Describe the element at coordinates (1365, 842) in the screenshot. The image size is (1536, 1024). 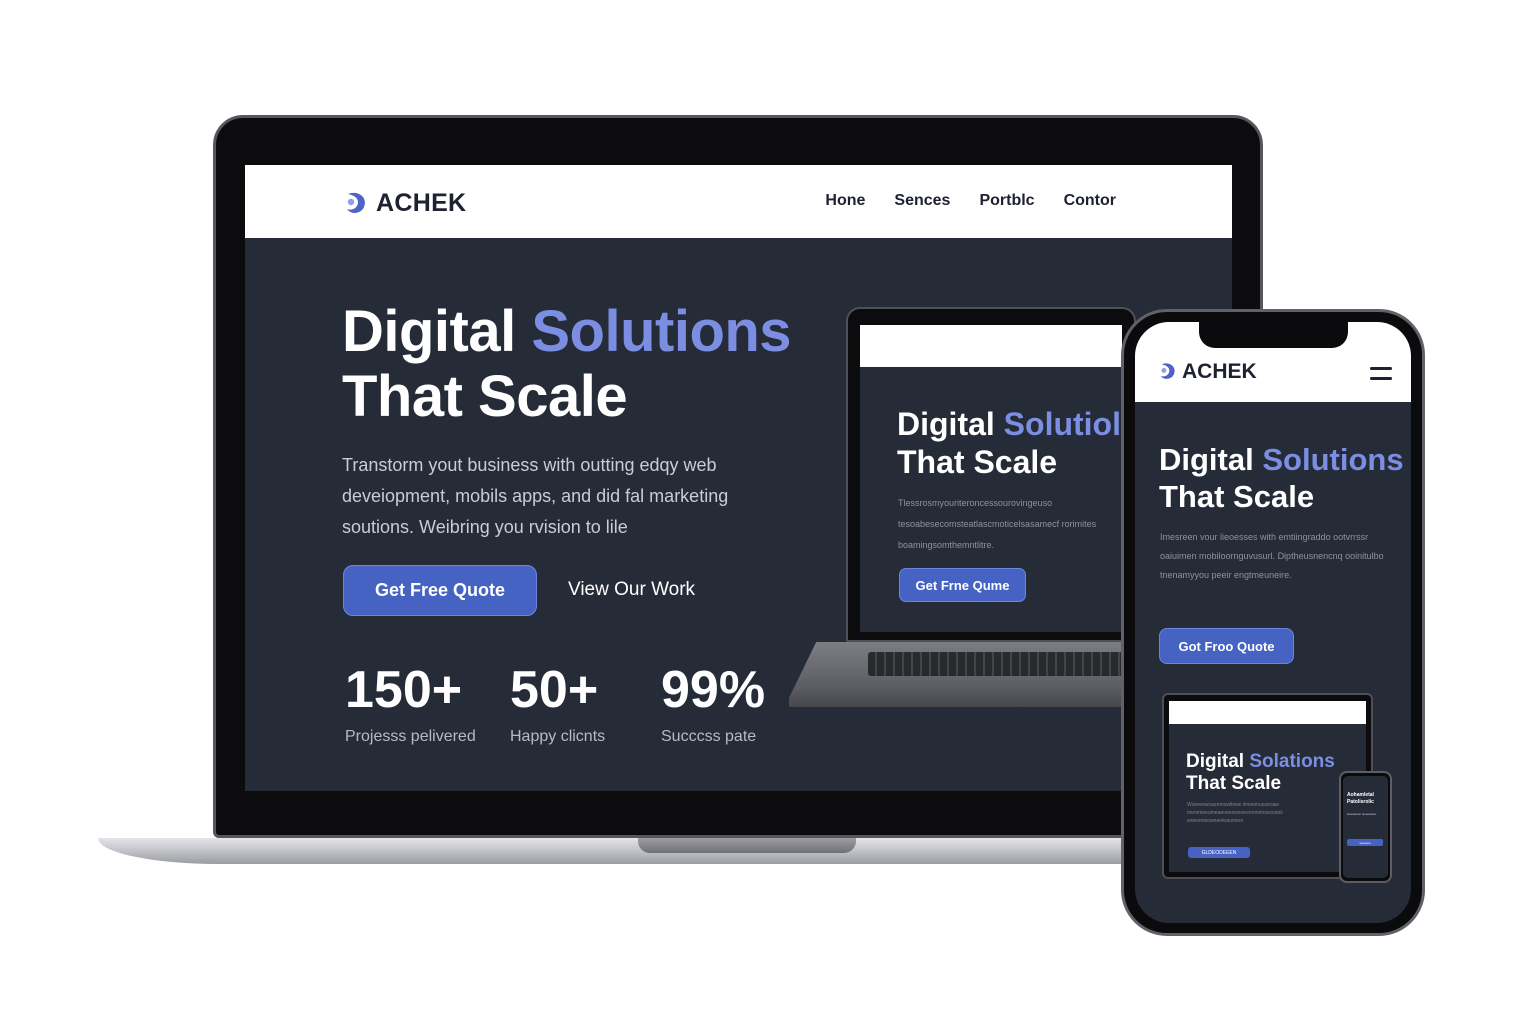
I see `micro-get-quote-button: weeeew` at that location.